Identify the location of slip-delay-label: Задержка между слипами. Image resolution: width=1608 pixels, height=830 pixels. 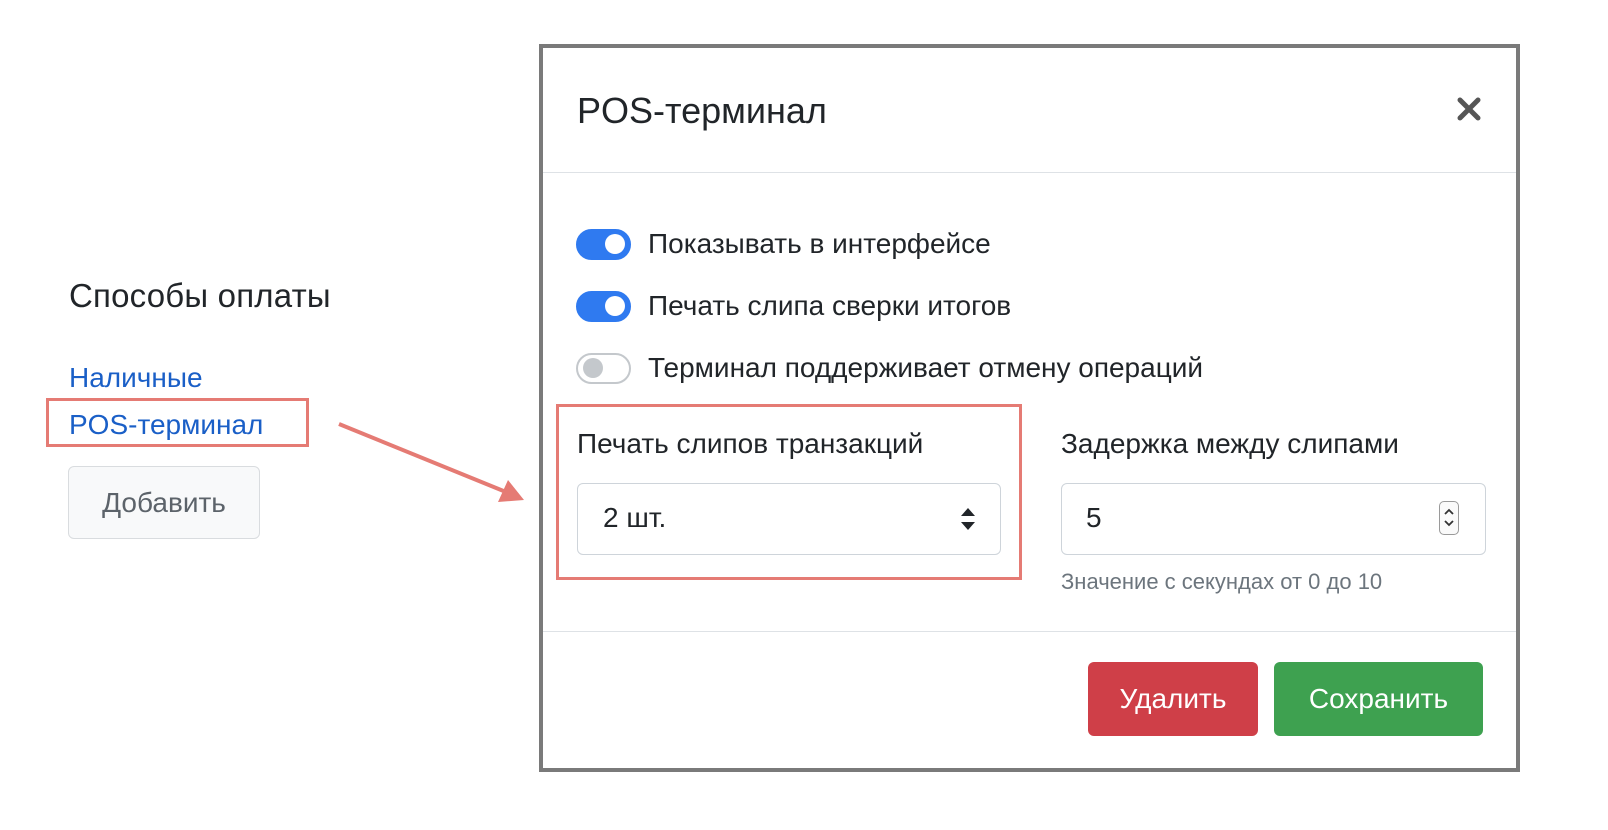
(1230, 443).